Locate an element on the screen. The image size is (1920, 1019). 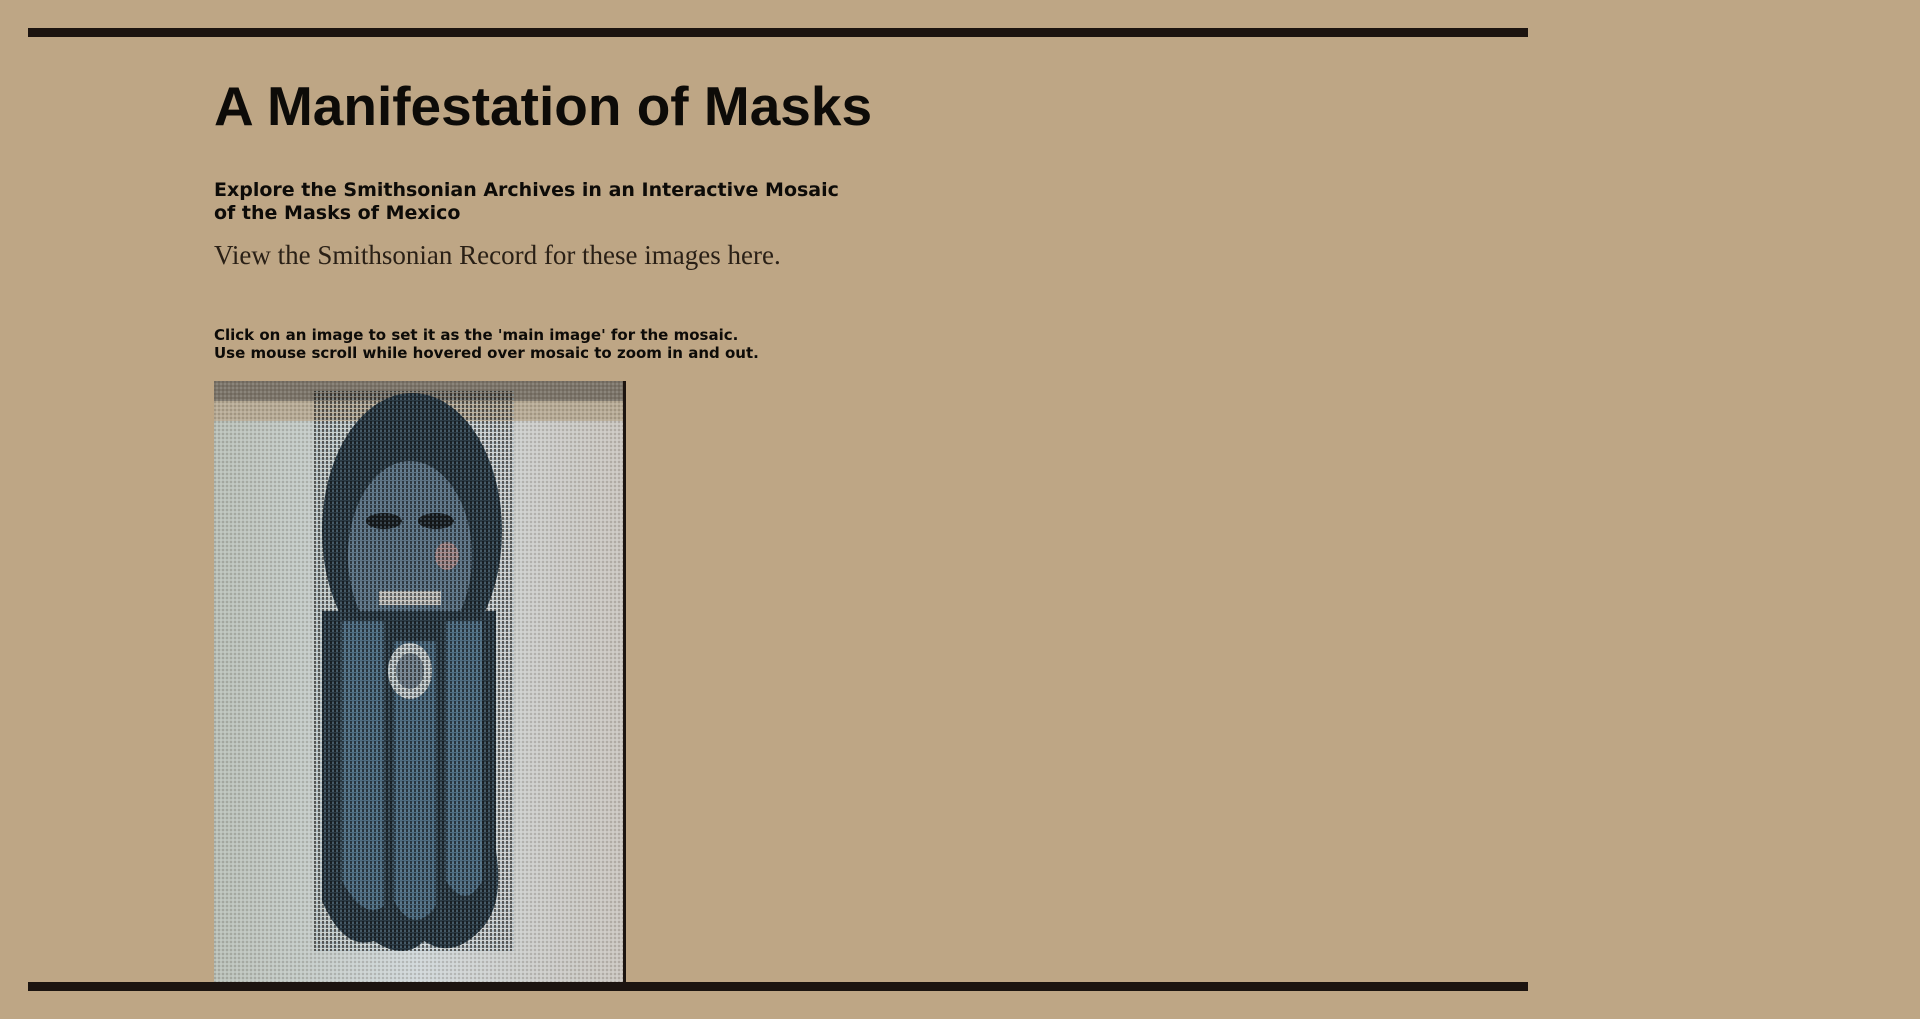
mosaic-canvas is located at coordinates (420, 681).